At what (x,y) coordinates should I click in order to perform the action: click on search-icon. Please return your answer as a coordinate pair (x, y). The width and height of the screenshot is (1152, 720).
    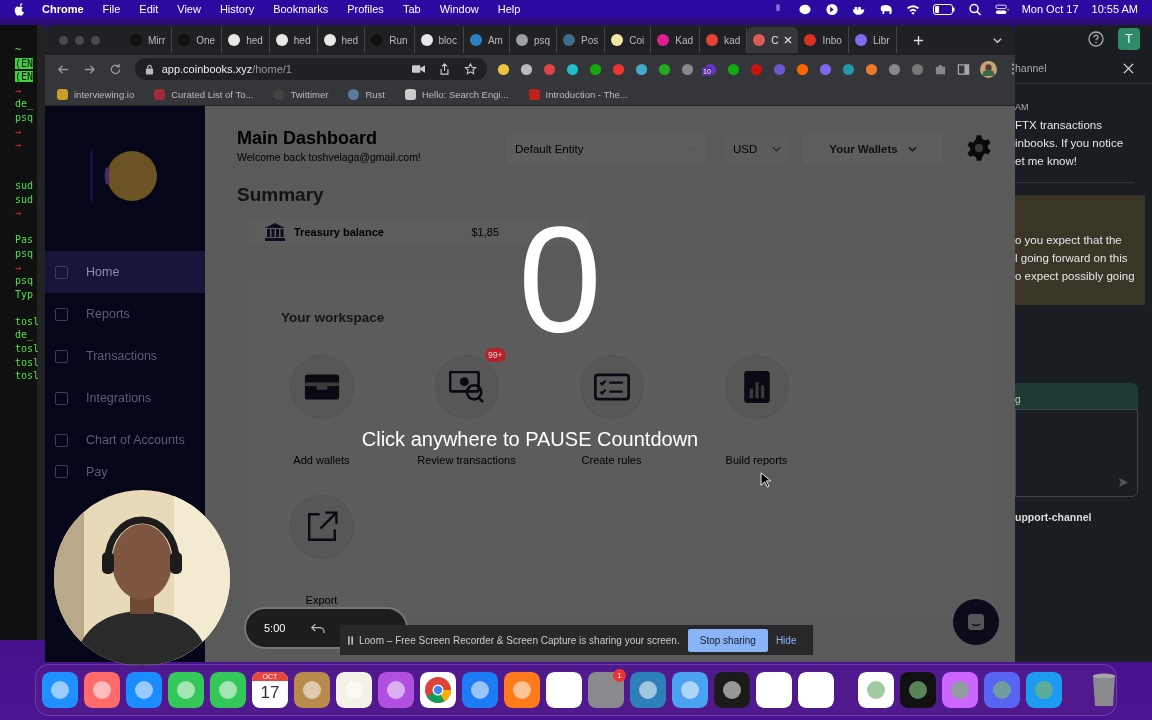
    Looking at the image, I should click on (974, 9).